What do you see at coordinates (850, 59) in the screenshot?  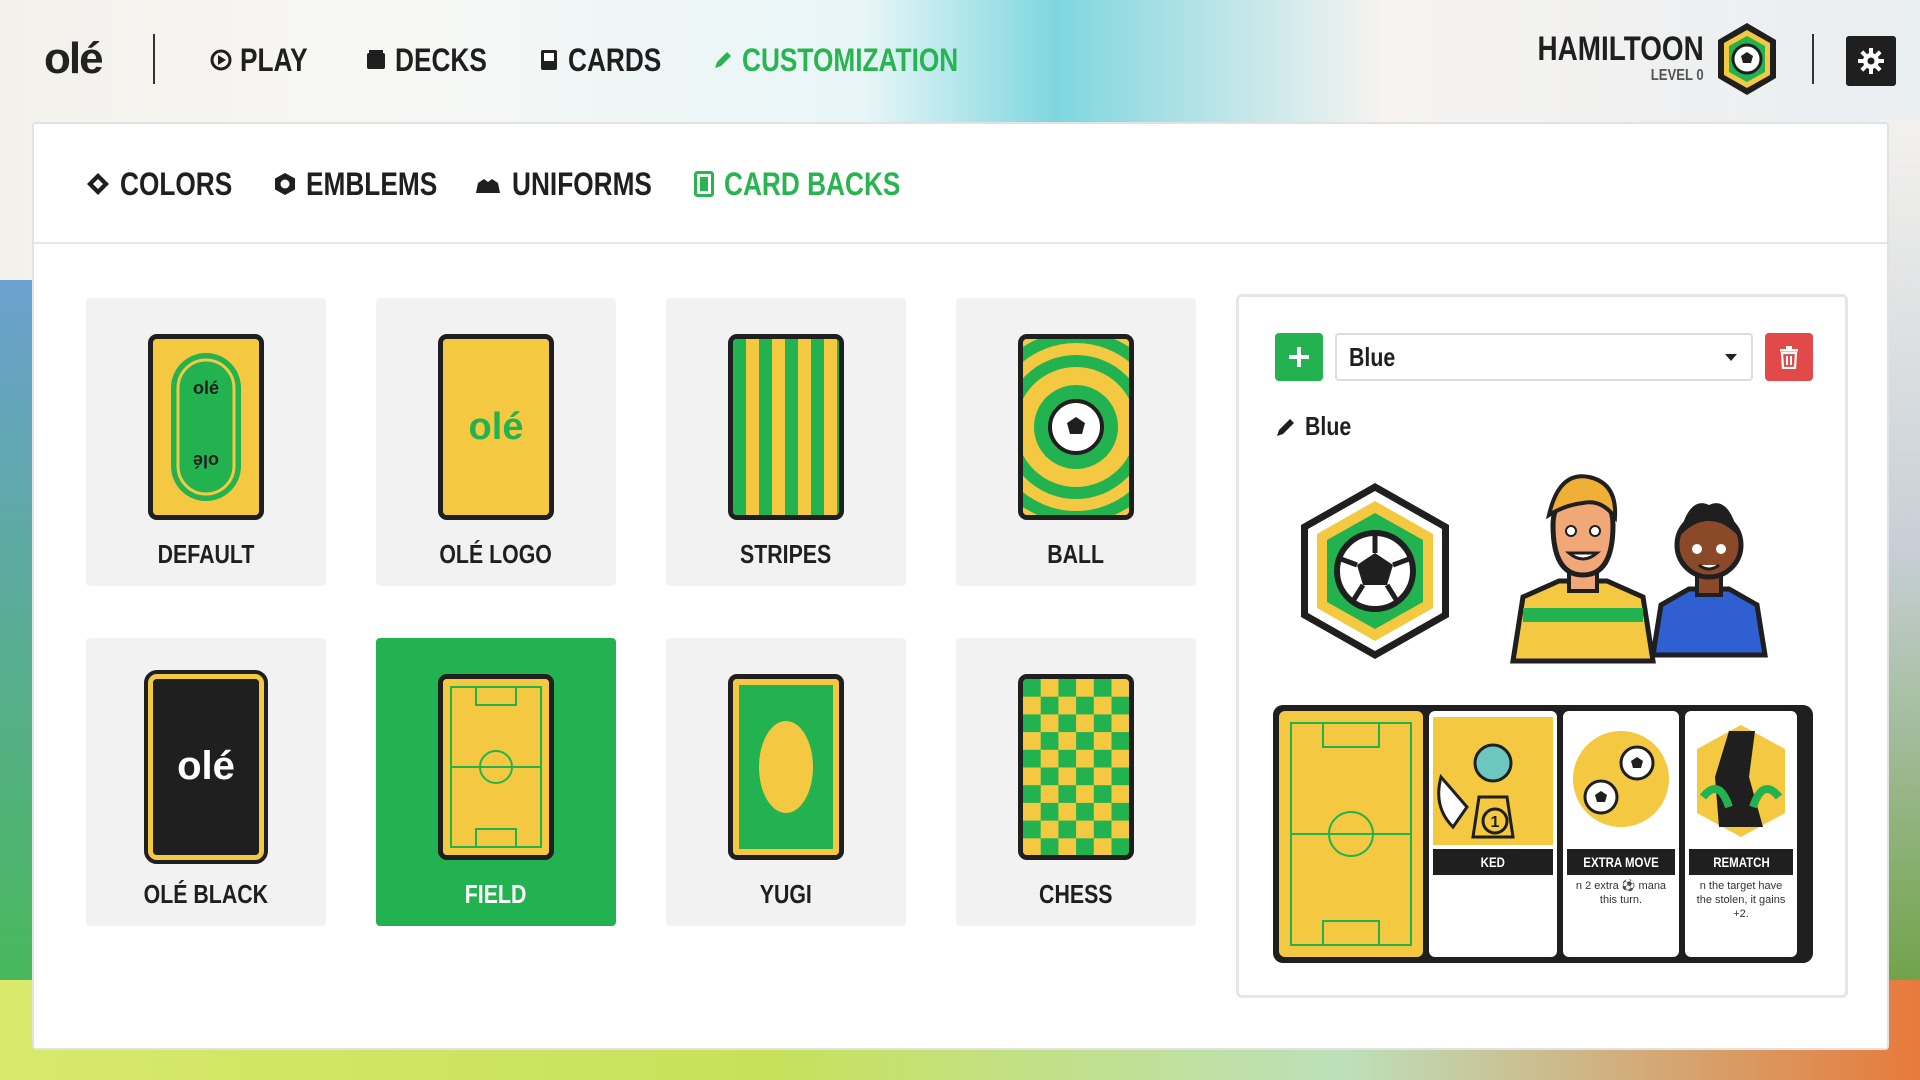 I see `nav-customization-label: CUSTOMIZATION` at bounding box center [850, 59].